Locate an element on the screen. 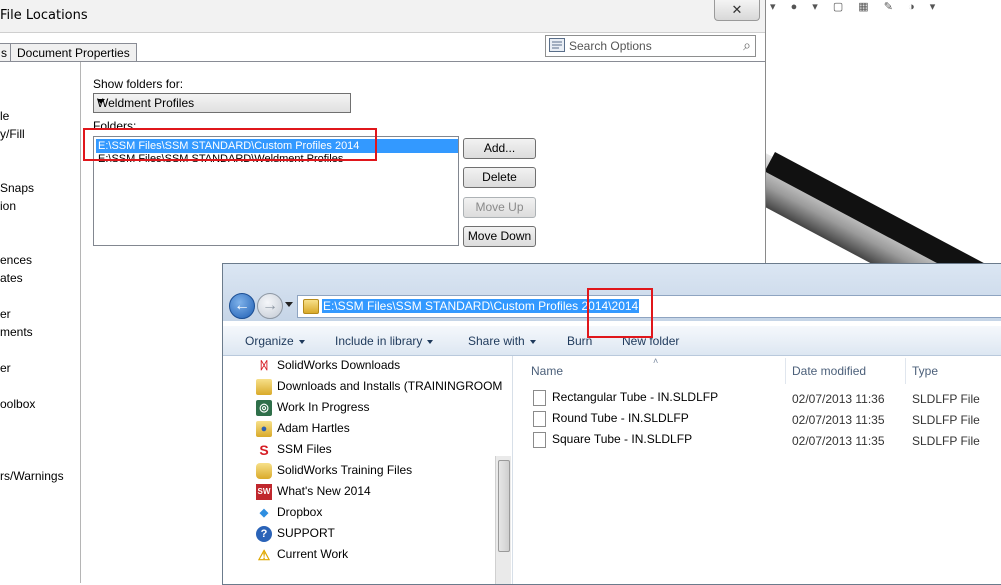  file-row: Round Tube - IN.SLDLFP is located at coordinates (611, 421).